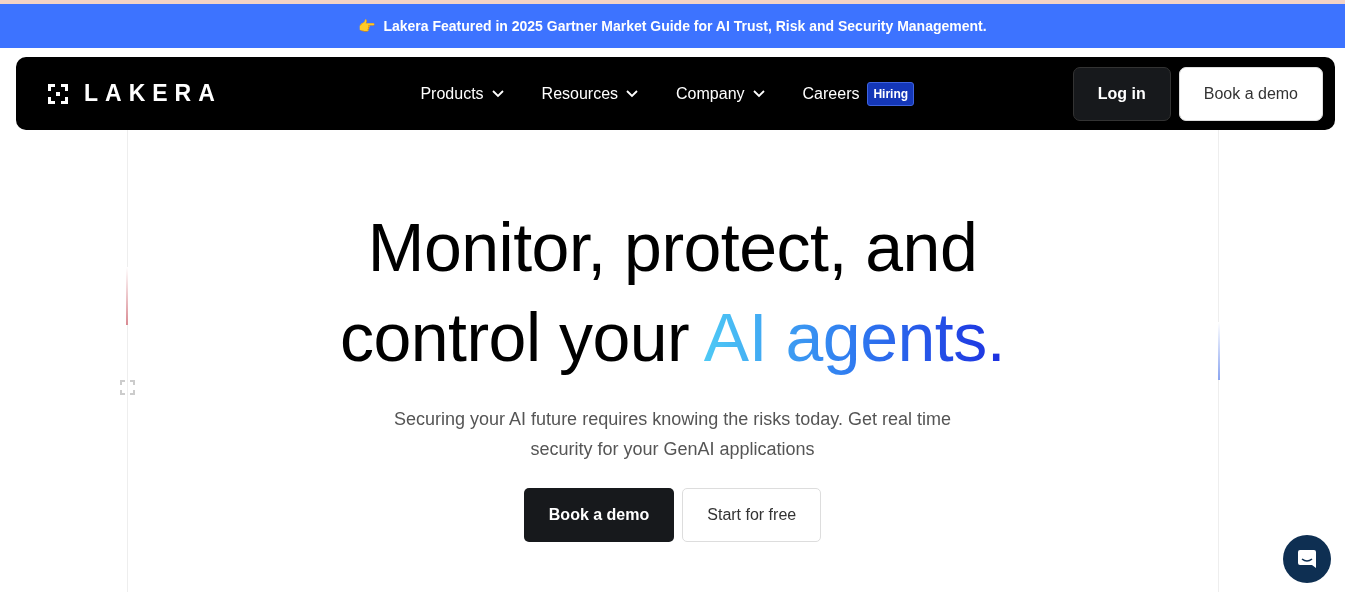 The height and width of the screenshot is (592, 1345). Describe the element at coordinates (590, 93) in the screenshot. I see `nav-link: Resources` at that location.